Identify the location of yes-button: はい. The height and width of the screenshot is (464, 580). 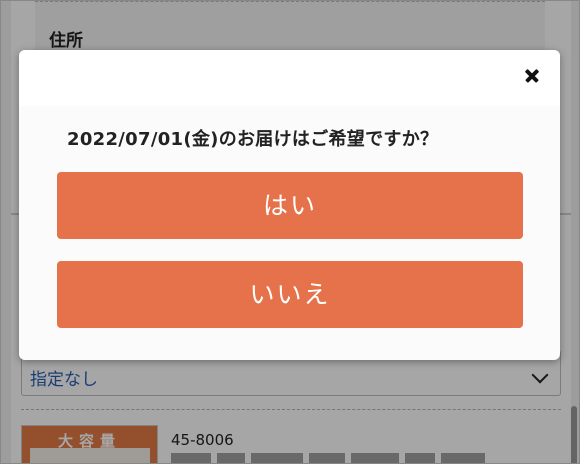
(290, 205).